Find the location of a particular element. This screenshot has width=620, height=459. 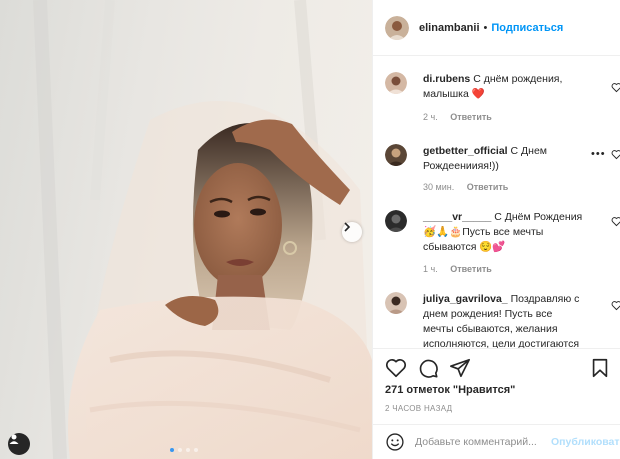

more-options-icon: ••• is located at coordinates (598, 154).